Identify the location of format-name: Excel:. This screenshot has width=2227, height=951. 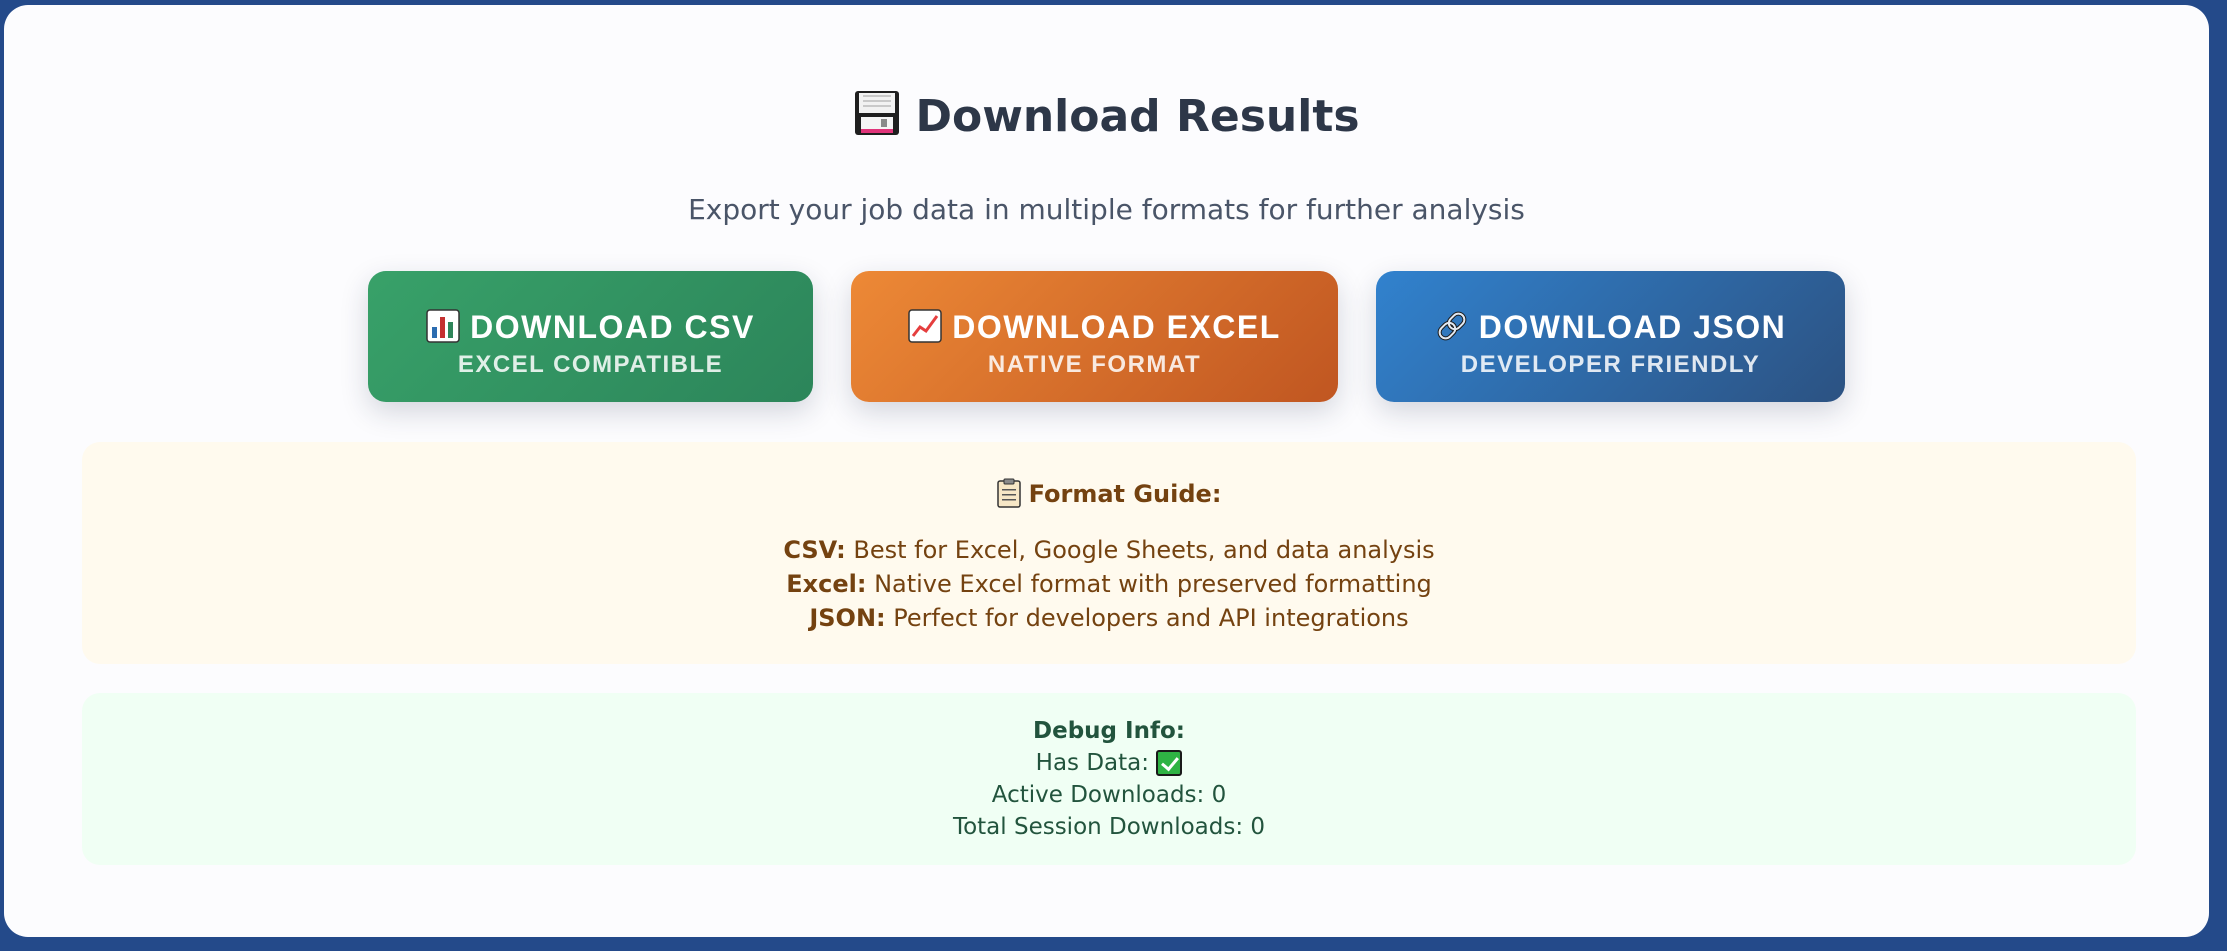
(826, 584).